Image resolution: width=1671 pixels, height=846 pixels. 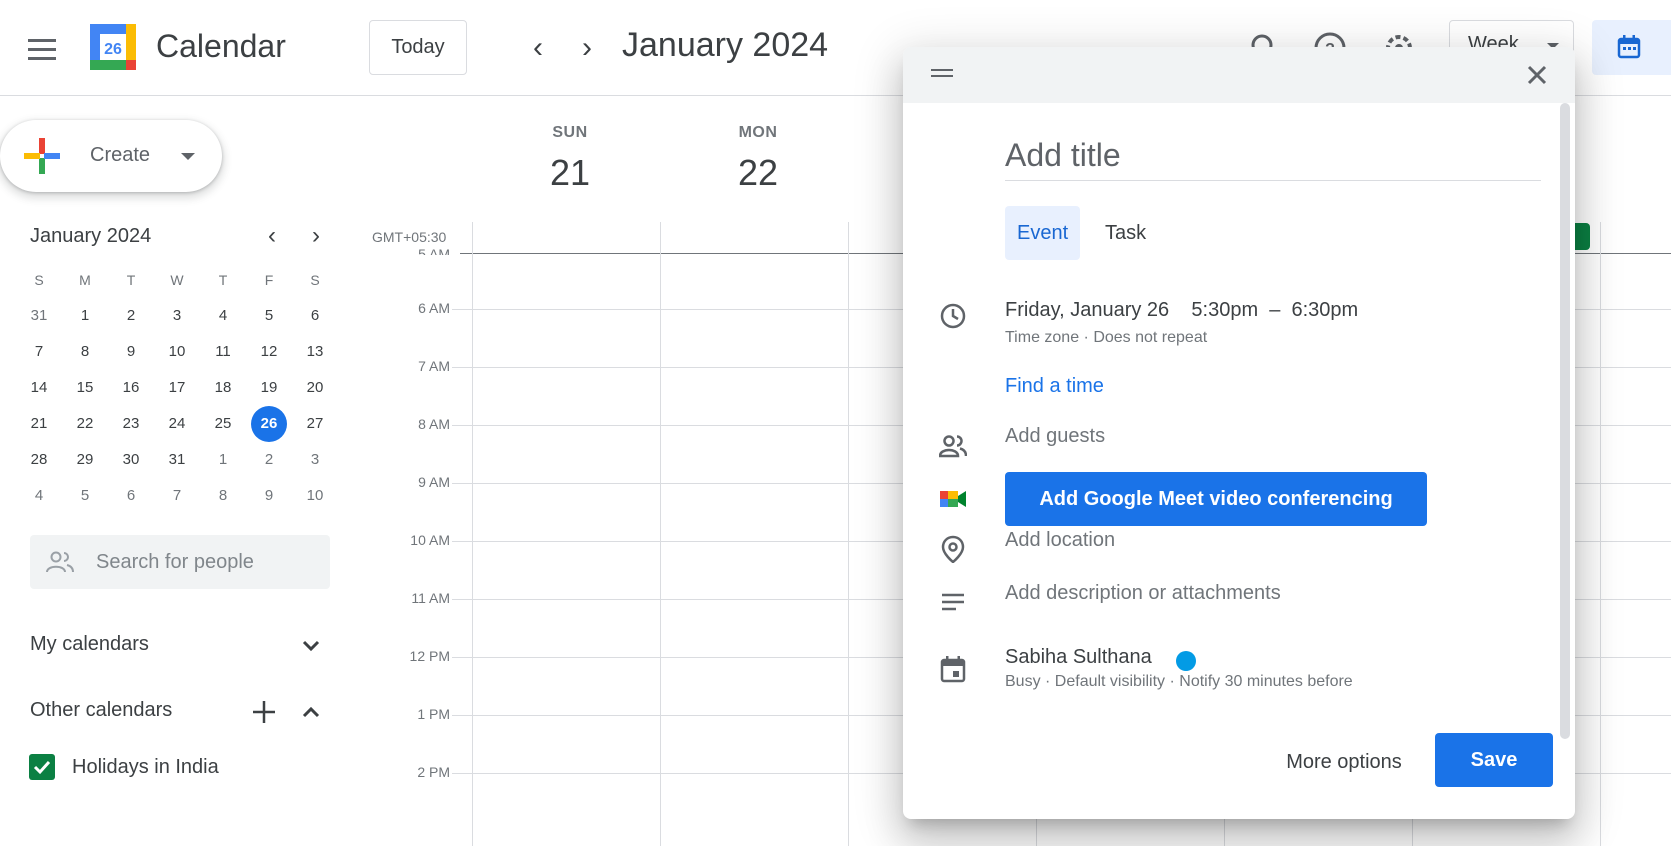 I want to click on weekday-label: F, so click(x=269, y=280).